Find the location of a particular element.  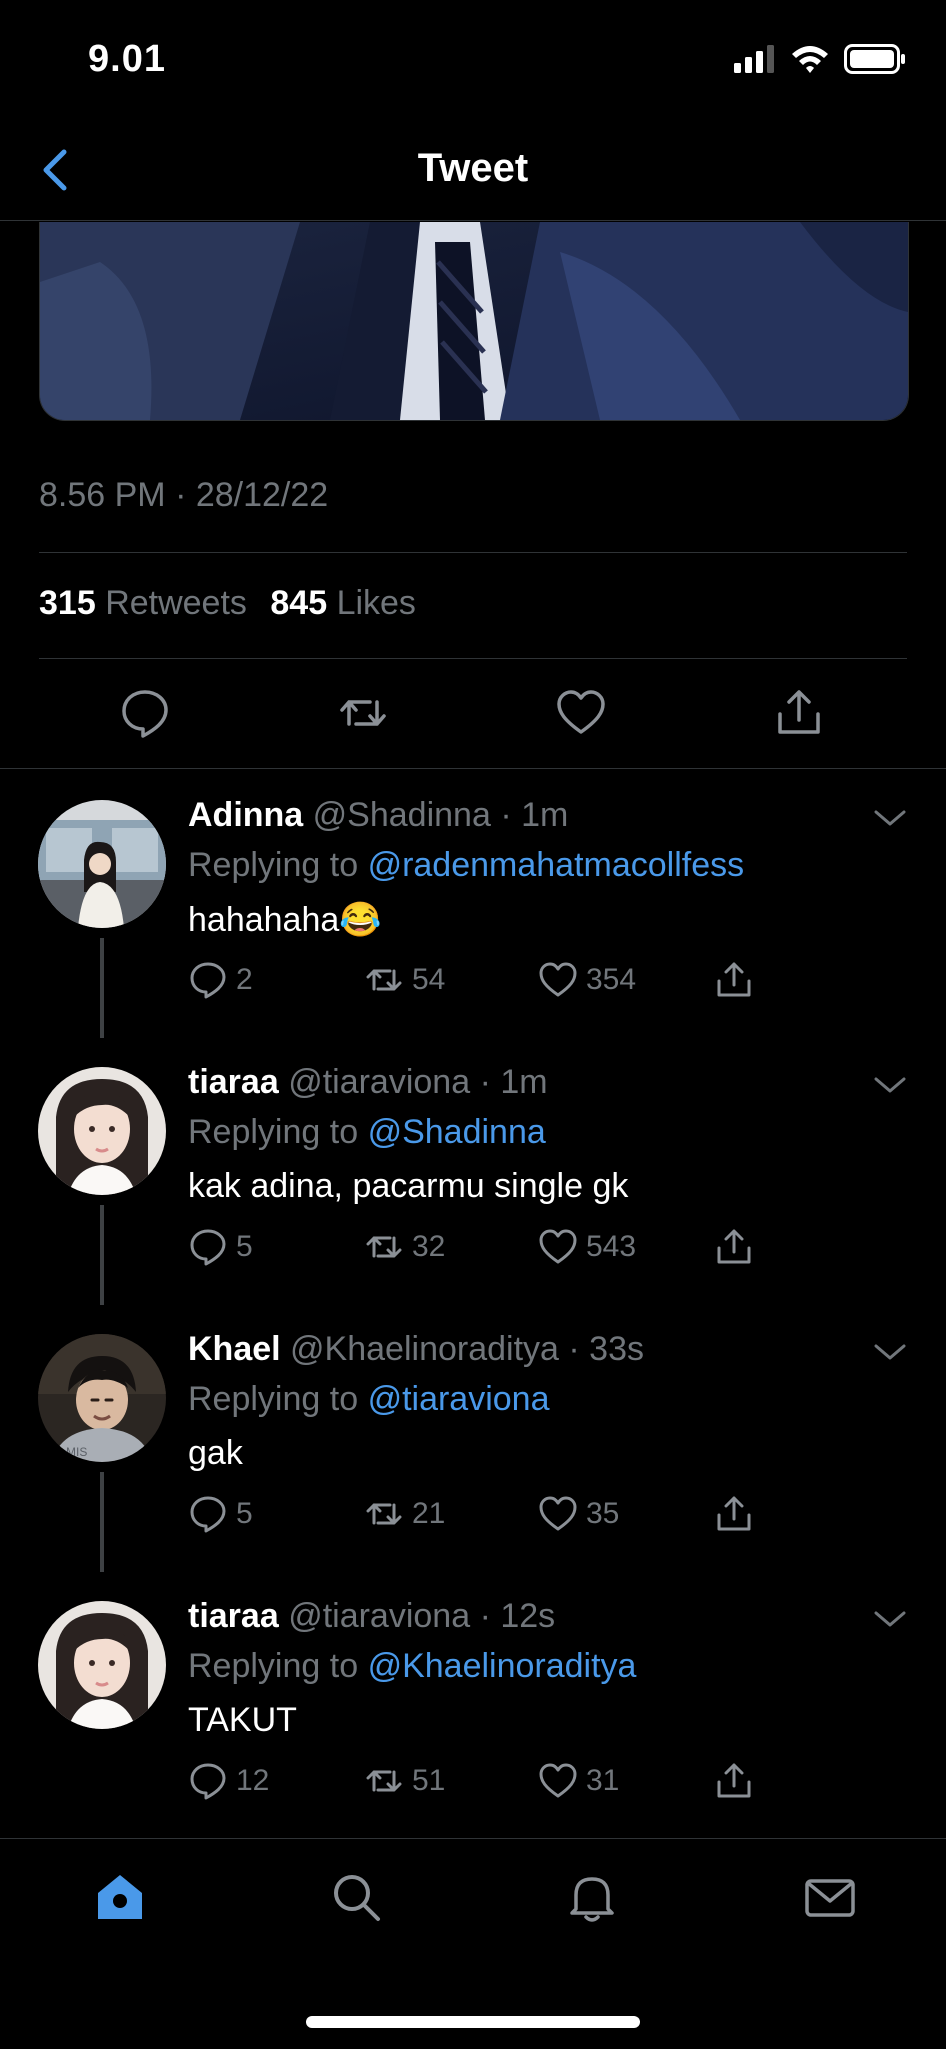

like-count-button: 35 is located at coordinates (578, 1514).